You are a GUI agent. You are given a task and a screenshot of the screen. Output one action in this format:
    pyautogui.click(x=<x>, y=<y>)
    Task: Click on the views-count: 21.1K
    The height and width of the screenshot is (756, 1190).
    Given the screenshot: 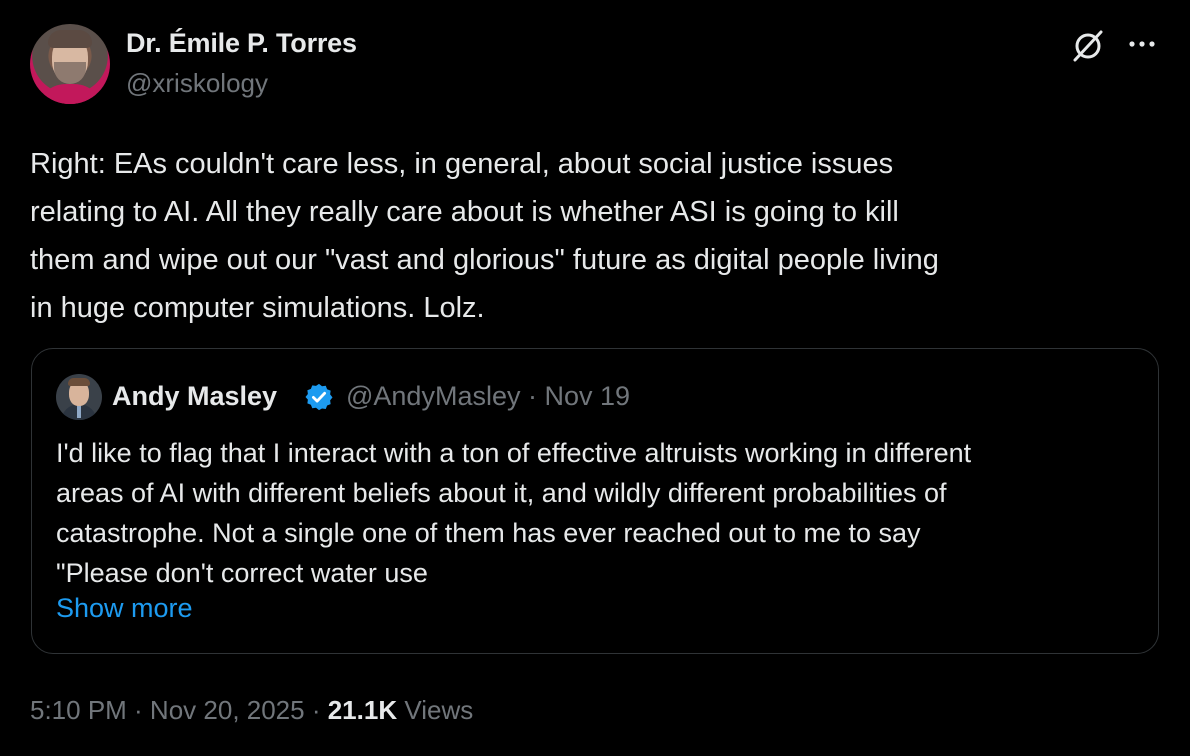 What is the action you would take?
    pyautogui.click(x=362, y=710)
    